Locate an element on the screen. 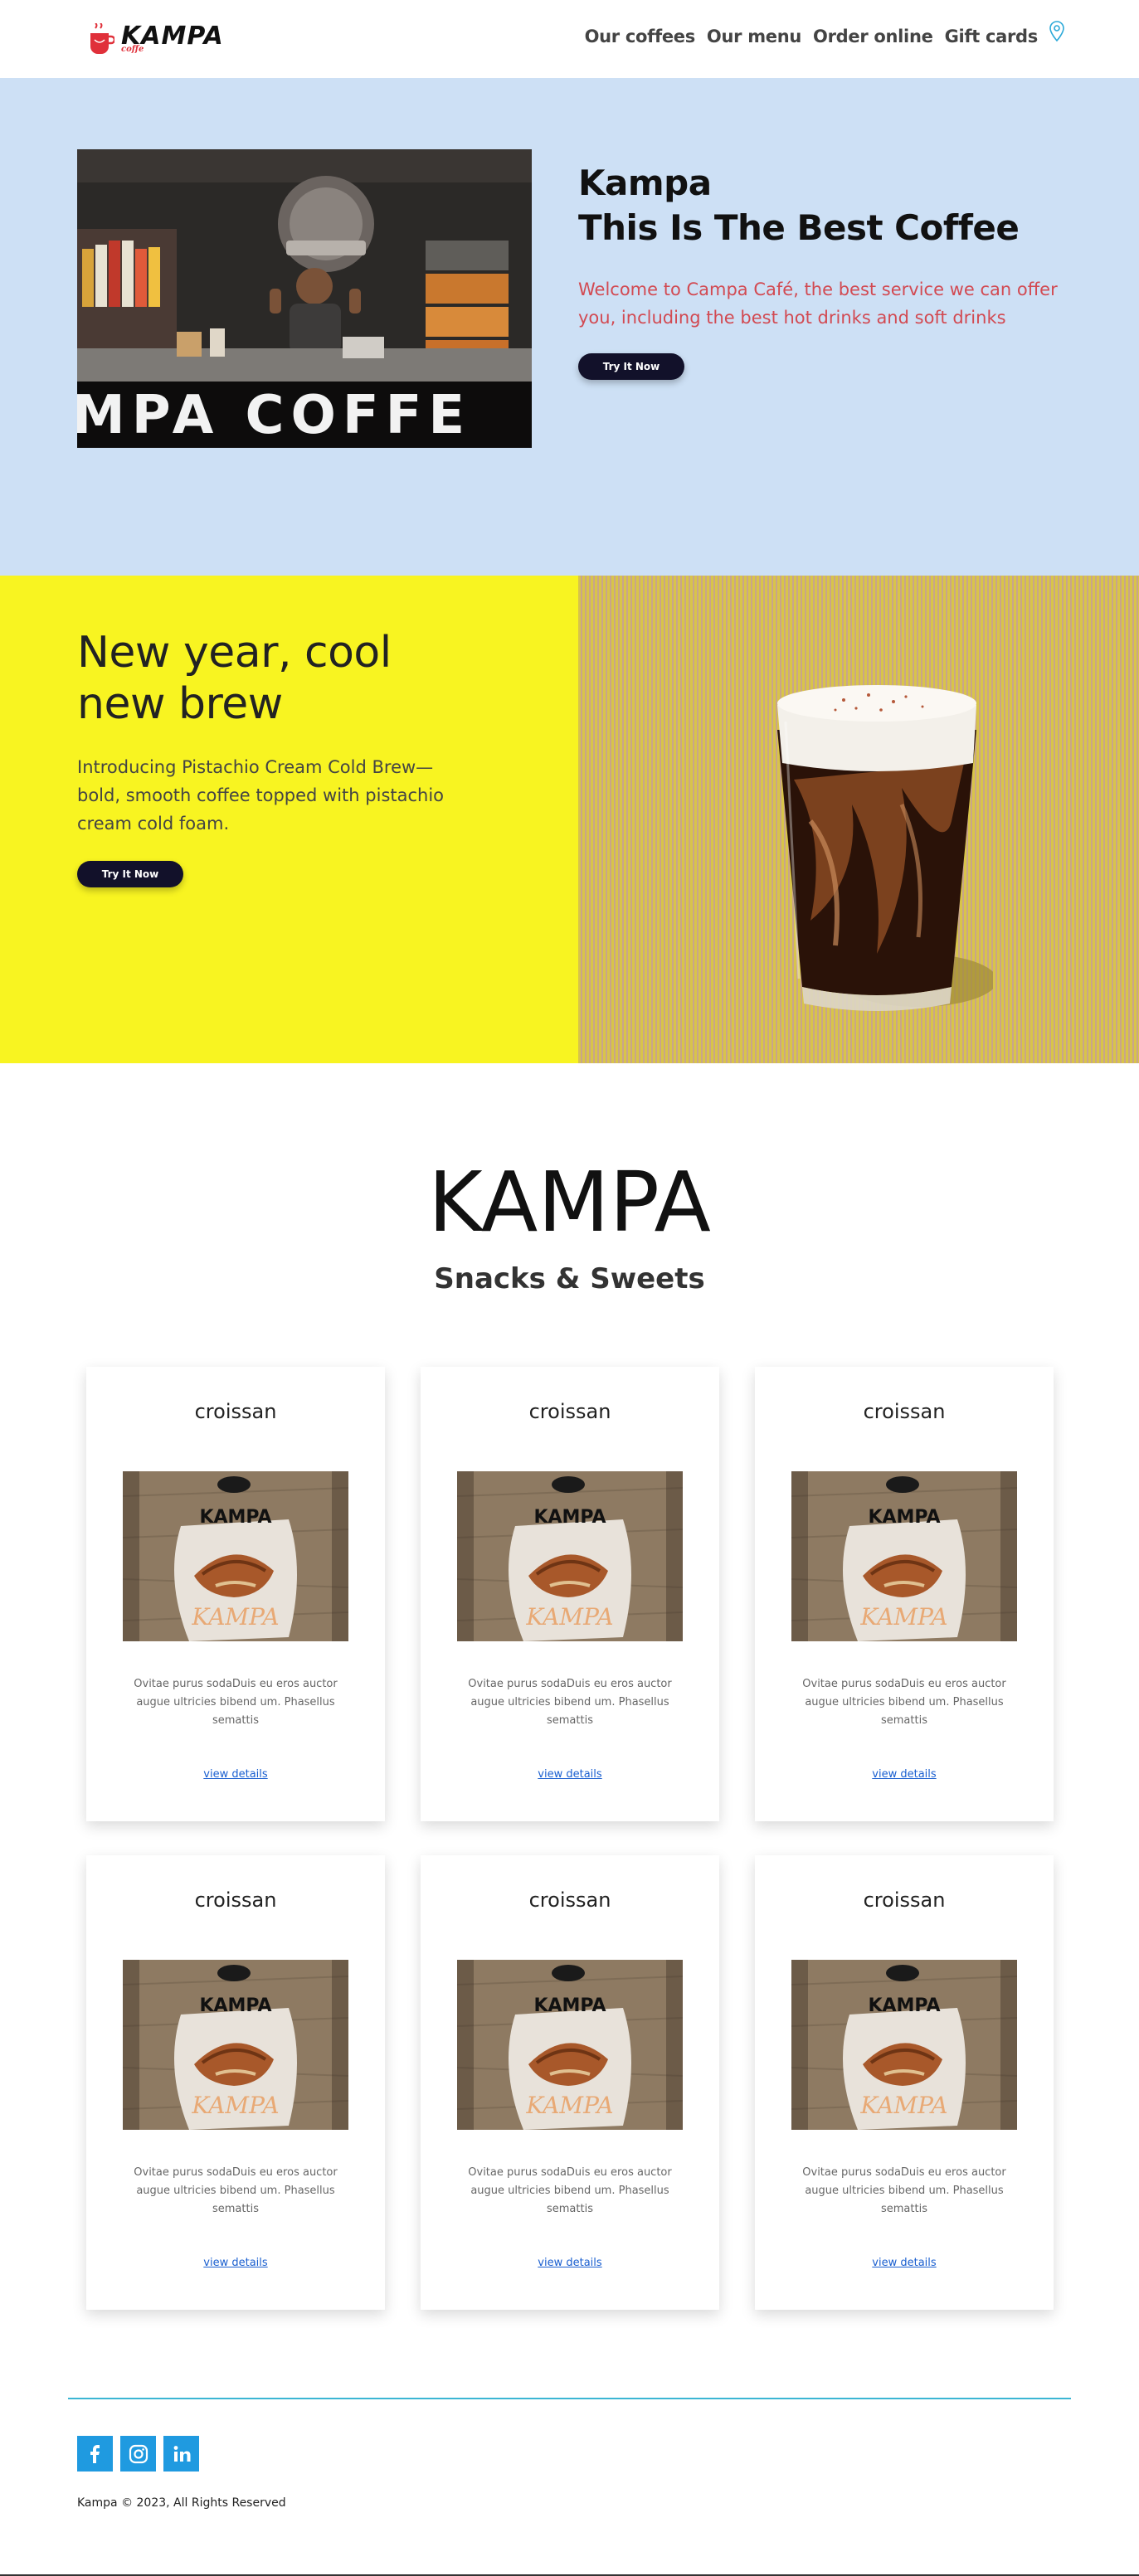 This screenshot has height=2576, width=1139. instagram-icon is located at coordinates (138, 2454).